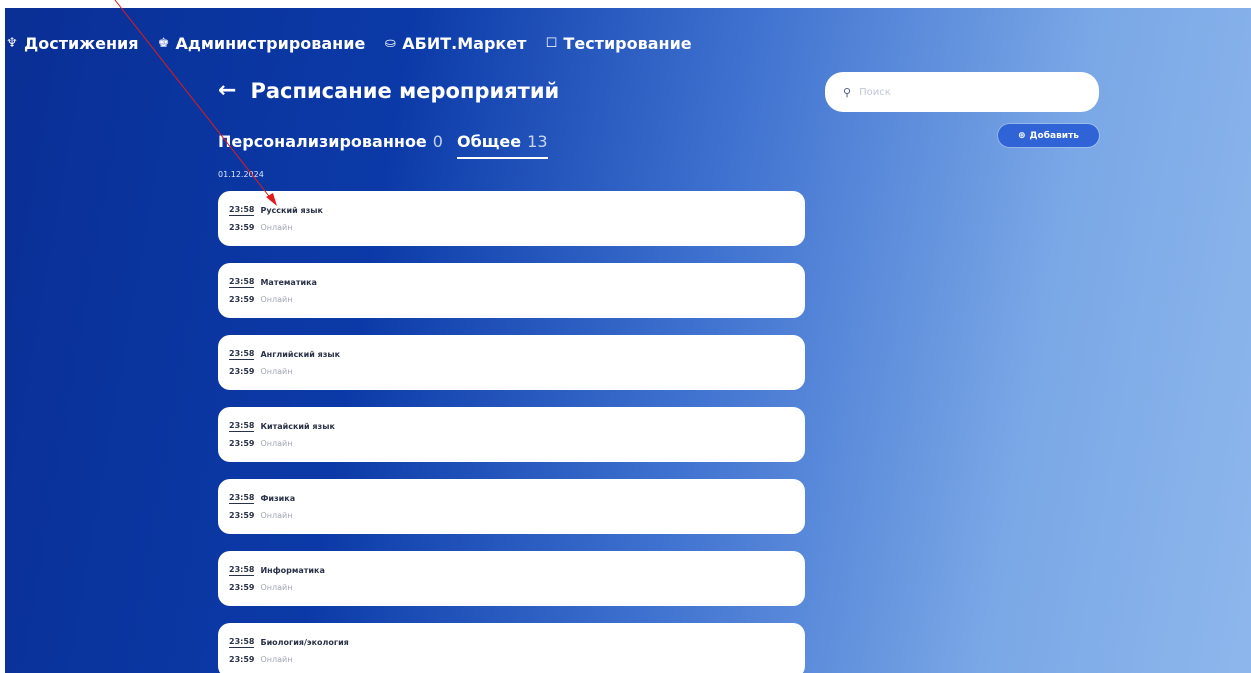 This screenshot has height=673, width=1251. I want to click on nav-item-testing: ☐ Тестирование, so click(618, 43).